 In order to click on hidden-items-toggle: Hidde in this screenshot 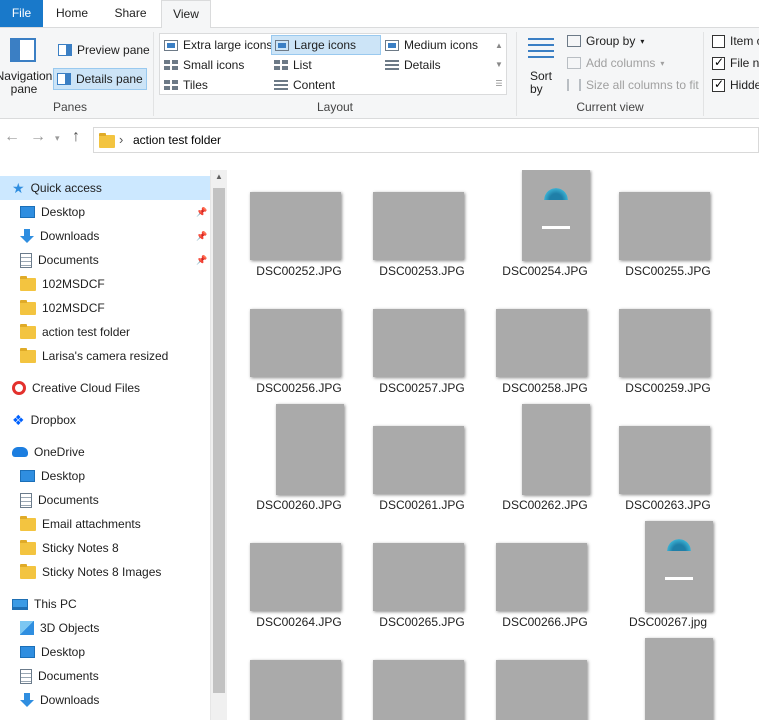, I will do `click(735, 84)`.